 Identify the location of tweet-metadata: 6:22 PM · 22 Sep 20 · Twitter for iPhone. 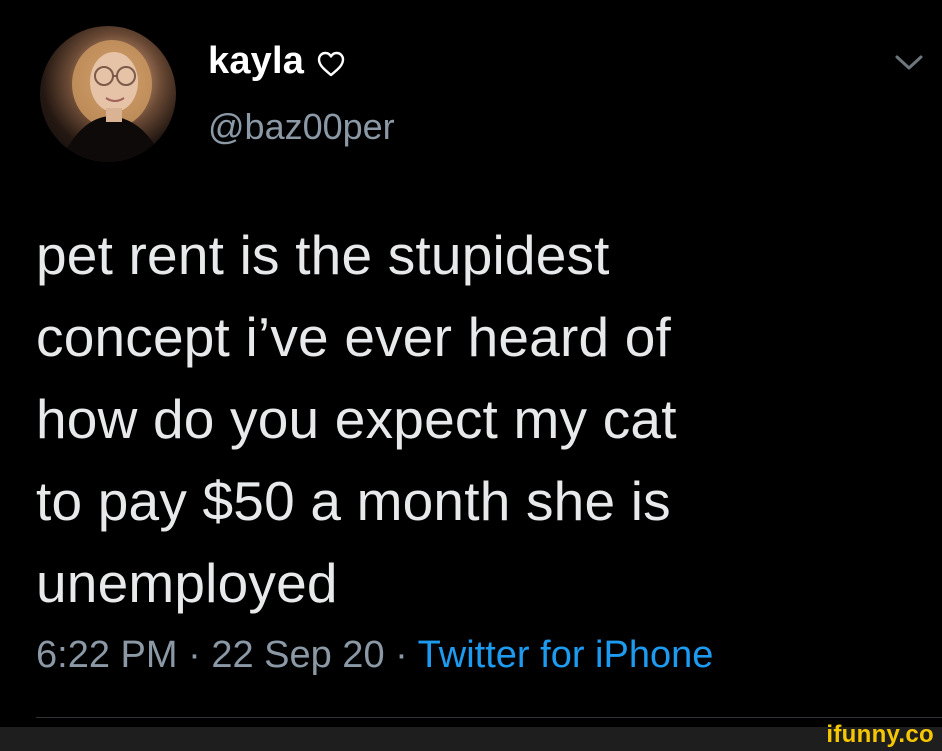
(374, 655).